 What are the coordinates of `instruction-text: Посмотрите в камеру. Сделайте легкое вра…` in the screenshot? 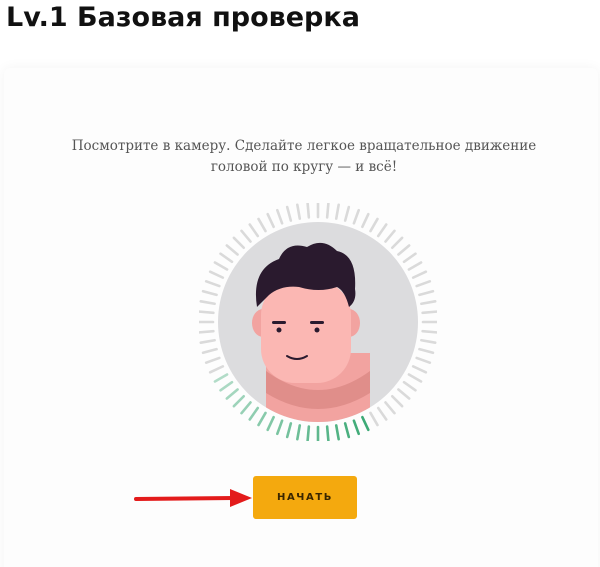 It's located at (304, 156).